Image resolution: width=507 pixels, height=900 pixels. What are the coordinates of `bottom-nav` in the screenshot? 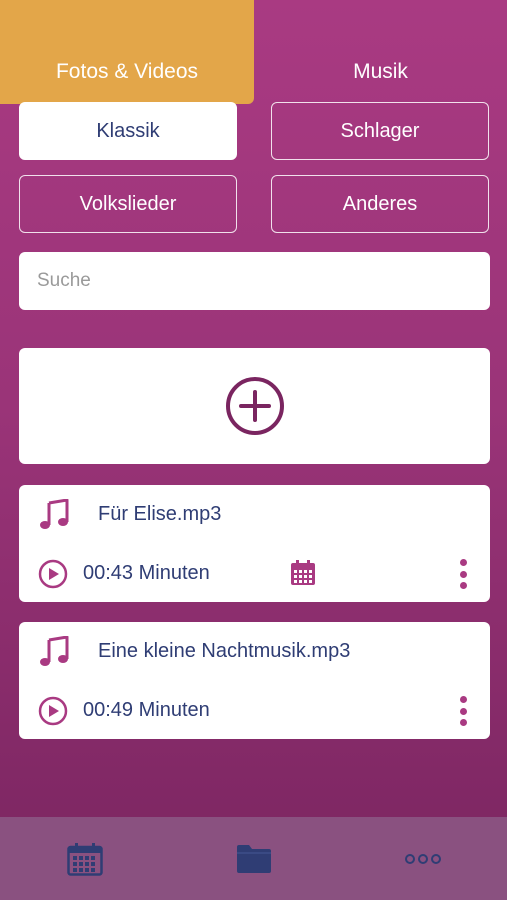 It's located at (253, 858).